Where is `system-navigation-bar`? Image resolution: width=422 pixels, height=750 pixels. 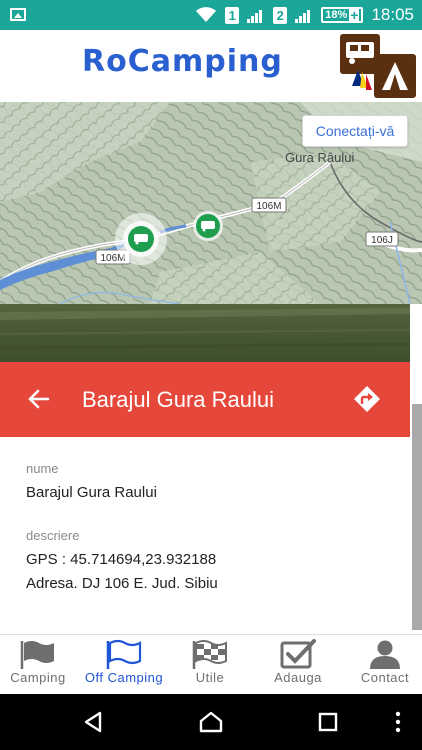
system-navigation-bar is located at coordinates (211, 722).